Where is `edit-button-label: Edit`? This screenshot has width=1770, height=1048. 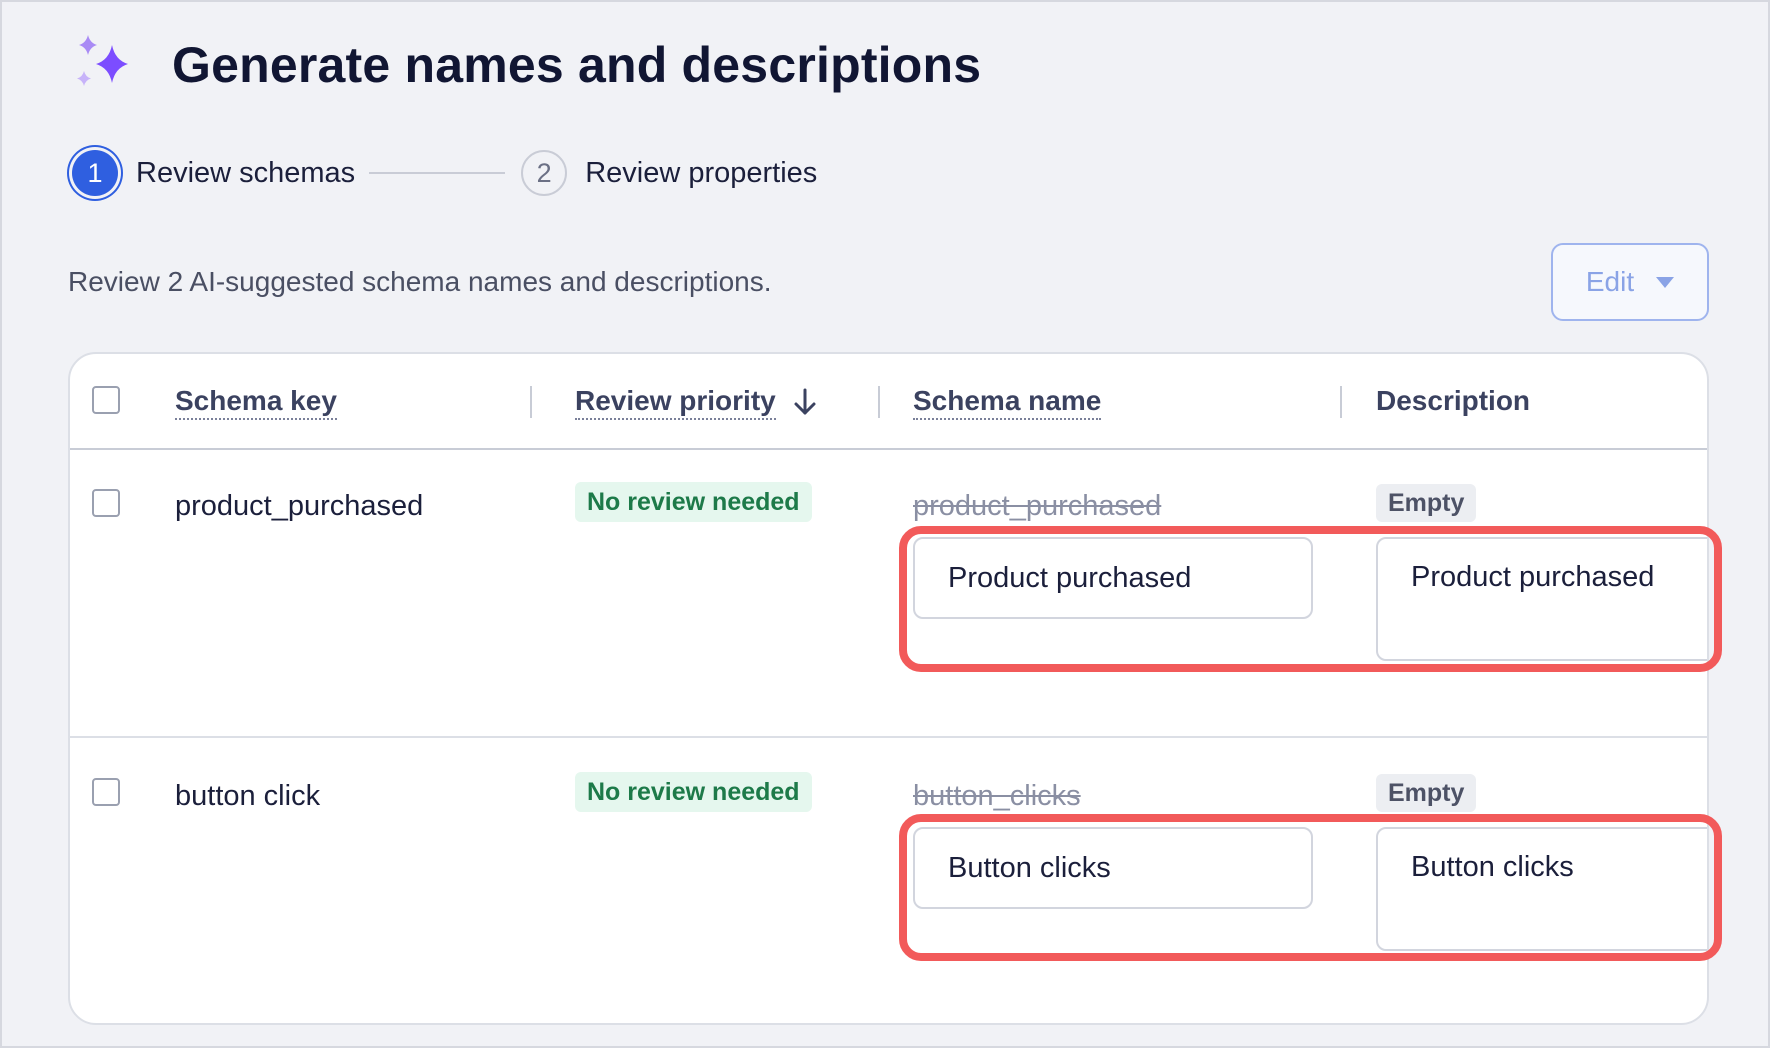
edit-button-label: Edit is located at coordinates (1610, 281).